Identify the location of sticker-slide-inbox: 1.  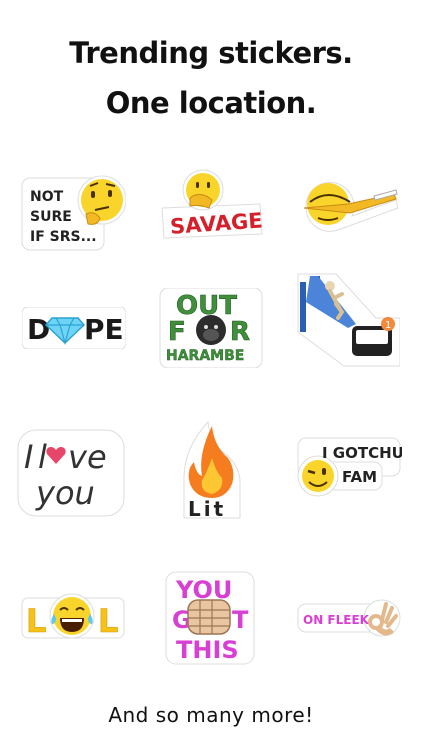
(348, 320).